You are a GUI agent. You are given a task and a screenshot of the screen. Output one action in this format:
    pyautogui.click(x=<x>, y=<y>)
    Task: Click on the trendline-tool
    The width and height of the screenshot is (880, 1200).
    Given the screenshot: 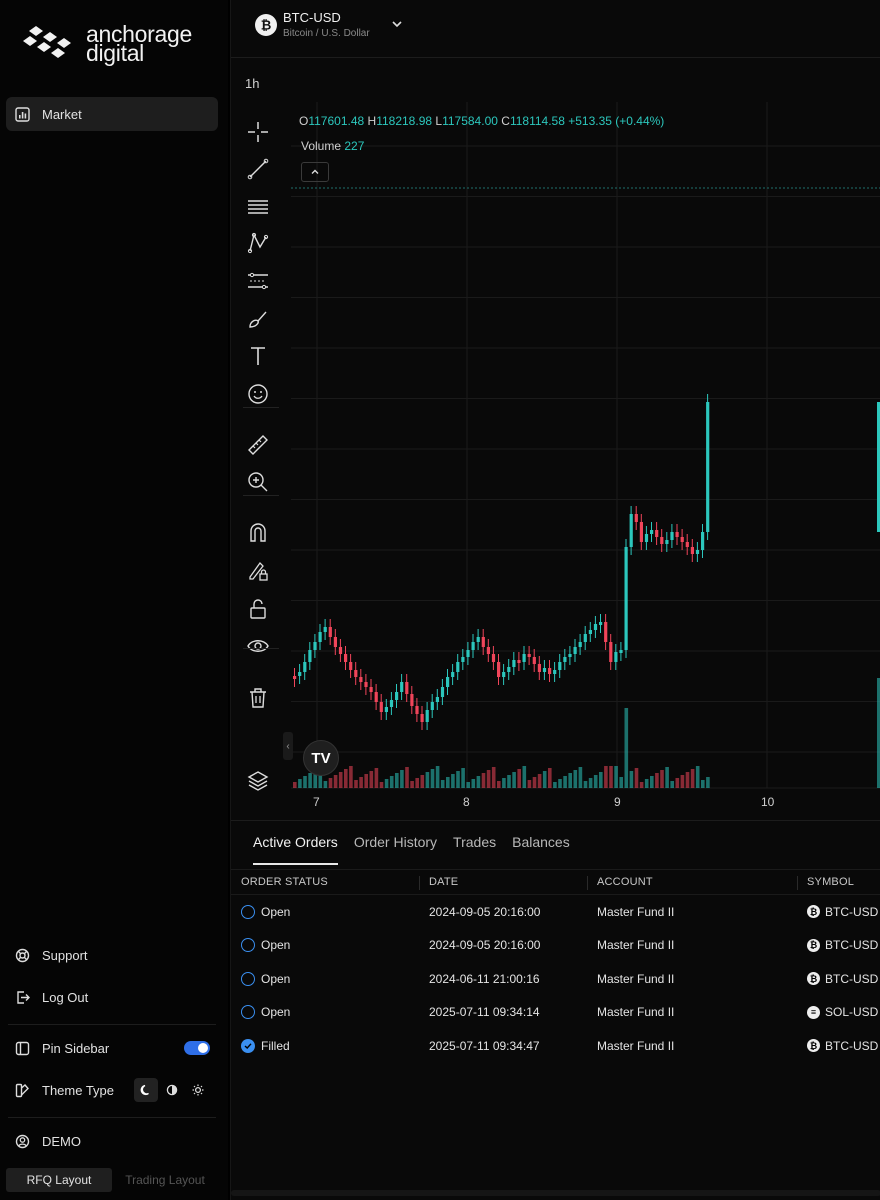 What is the action you would take?
    pyautogui.click(x=258, y=169)
    